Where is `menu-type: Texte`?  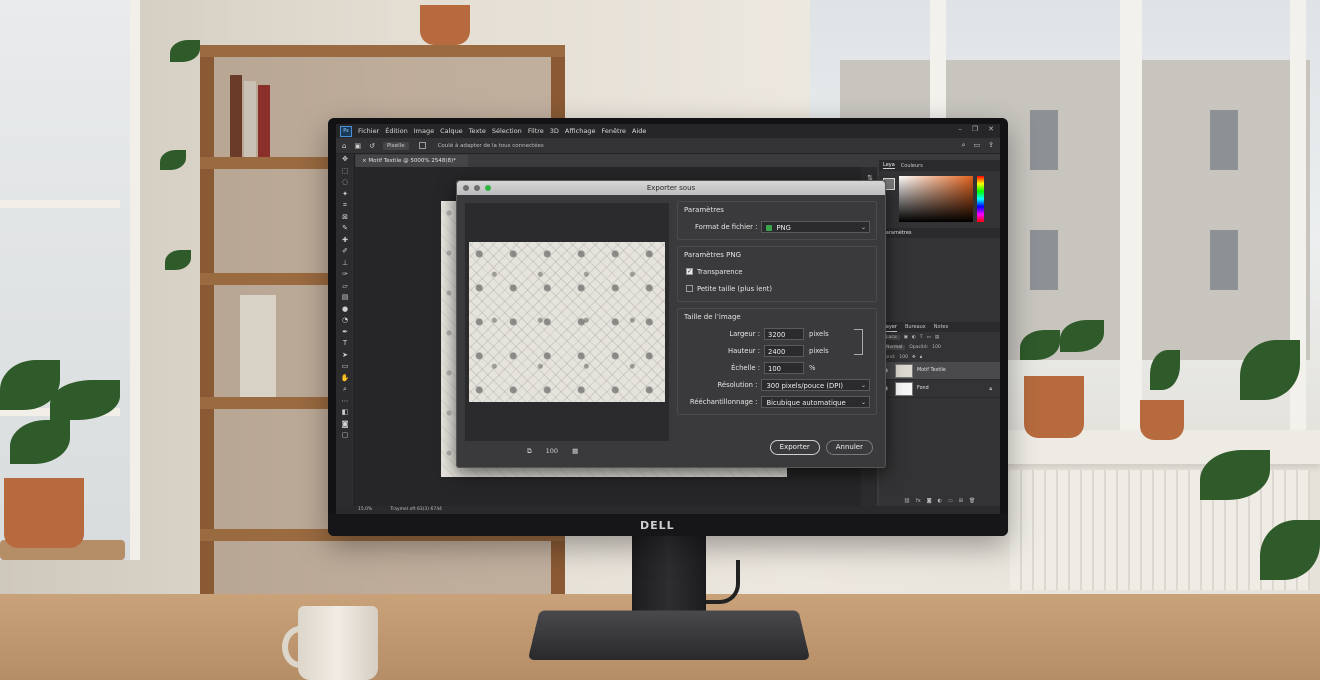 menu-type: Texte is located at coordinates (477, 131).